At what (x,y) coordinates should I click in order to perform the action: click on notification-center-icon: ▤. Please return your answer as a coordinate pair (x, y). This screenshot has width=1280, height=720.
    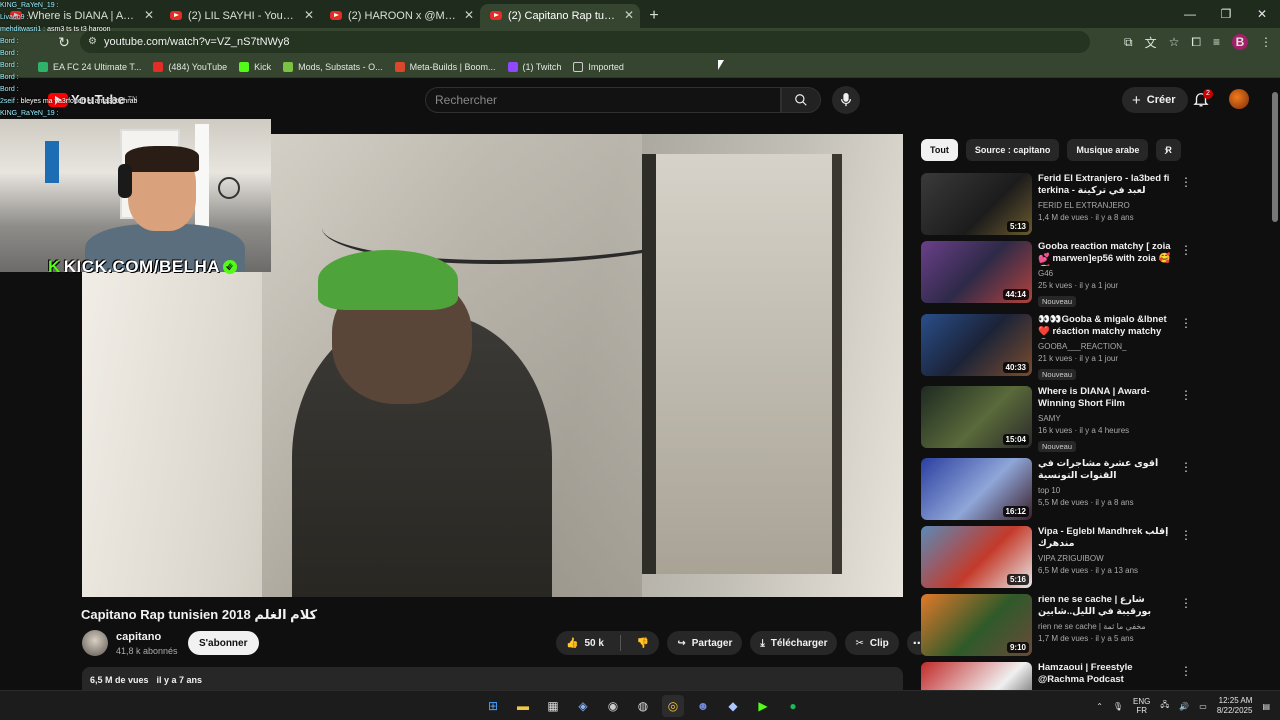
    Looking at the image, I should click on (1266, 706).